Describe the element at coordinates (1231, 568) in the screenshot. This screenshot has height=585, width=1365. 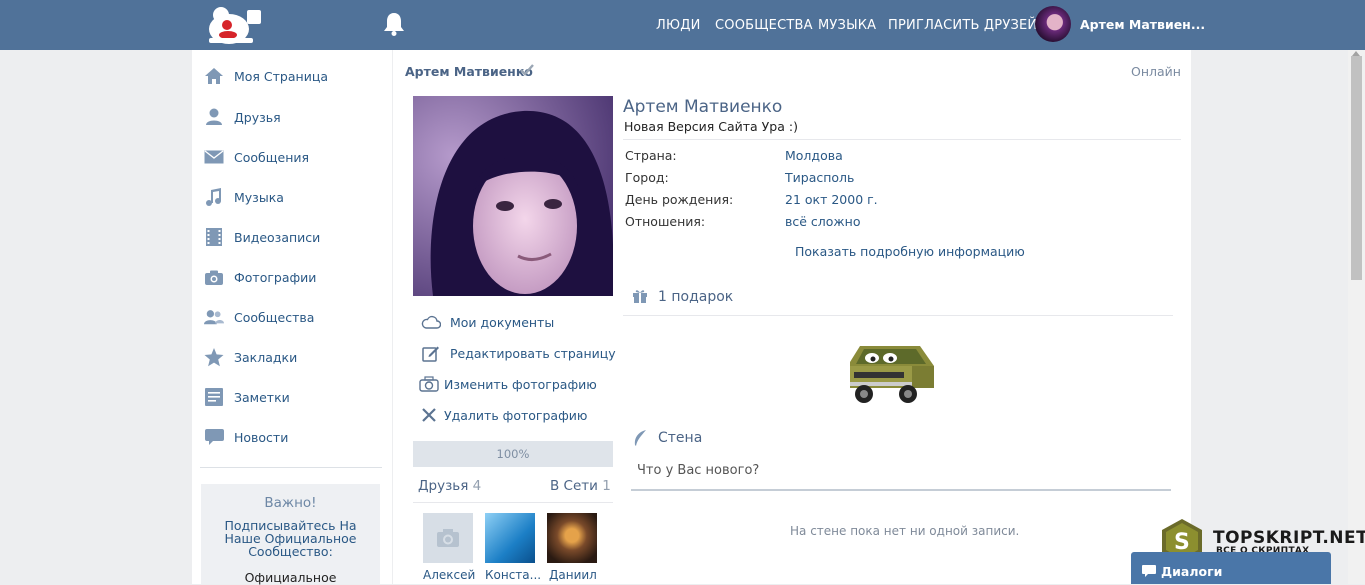
I see `dialogs-button: Диалоги` at that location.